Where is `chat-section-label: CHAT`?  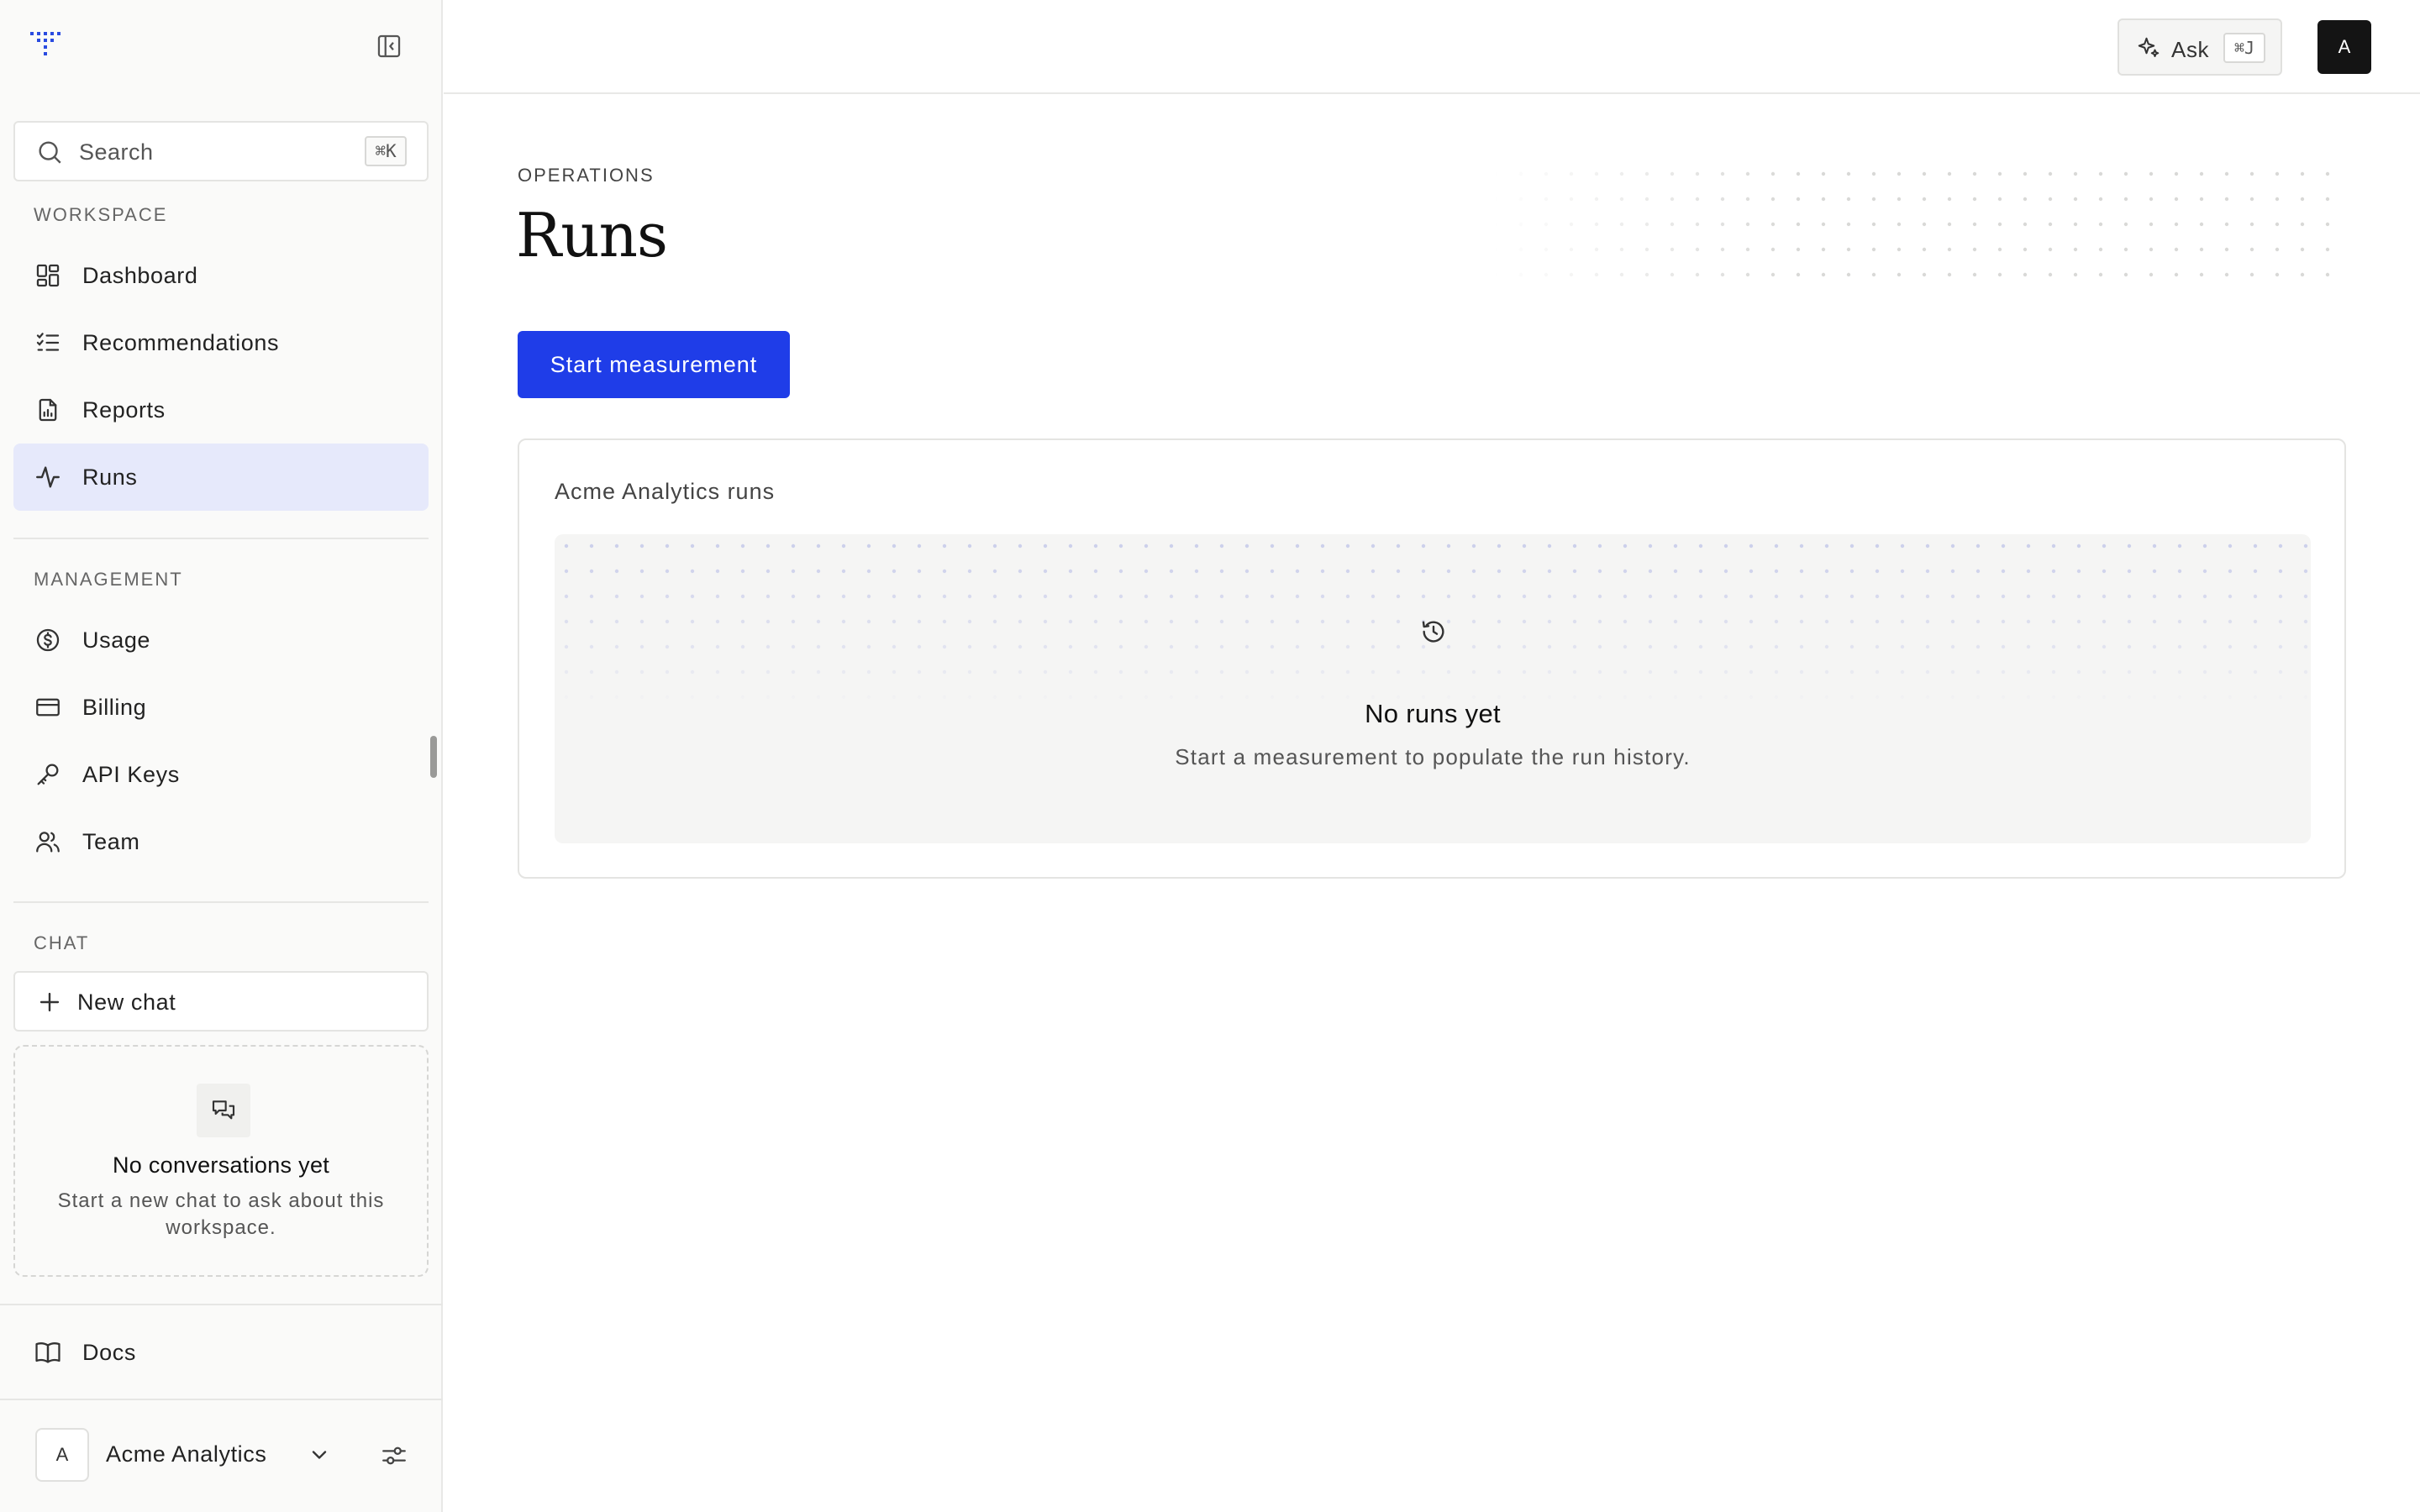 chat-section-label: CHAT is located at coordinates (62, 942).